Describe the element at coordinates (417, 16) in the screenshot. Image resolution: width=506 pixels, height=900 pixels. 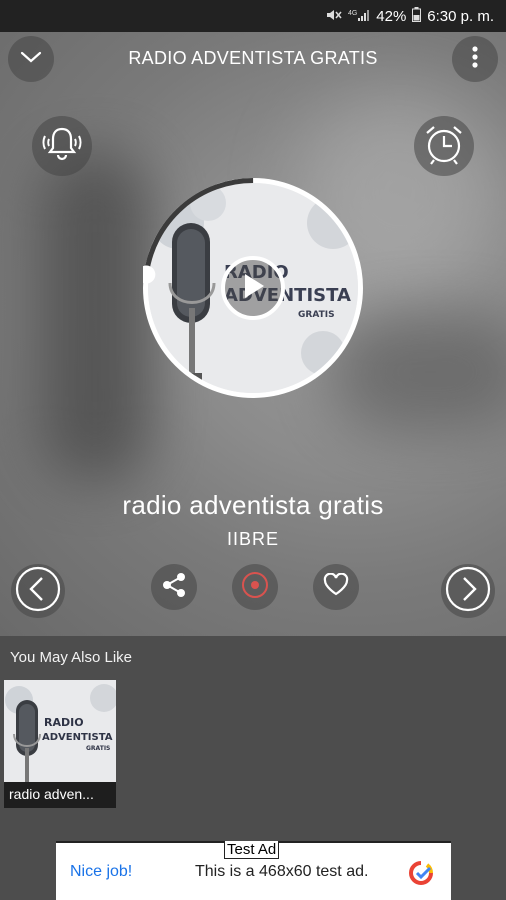
I see `battery-icon` at that location.